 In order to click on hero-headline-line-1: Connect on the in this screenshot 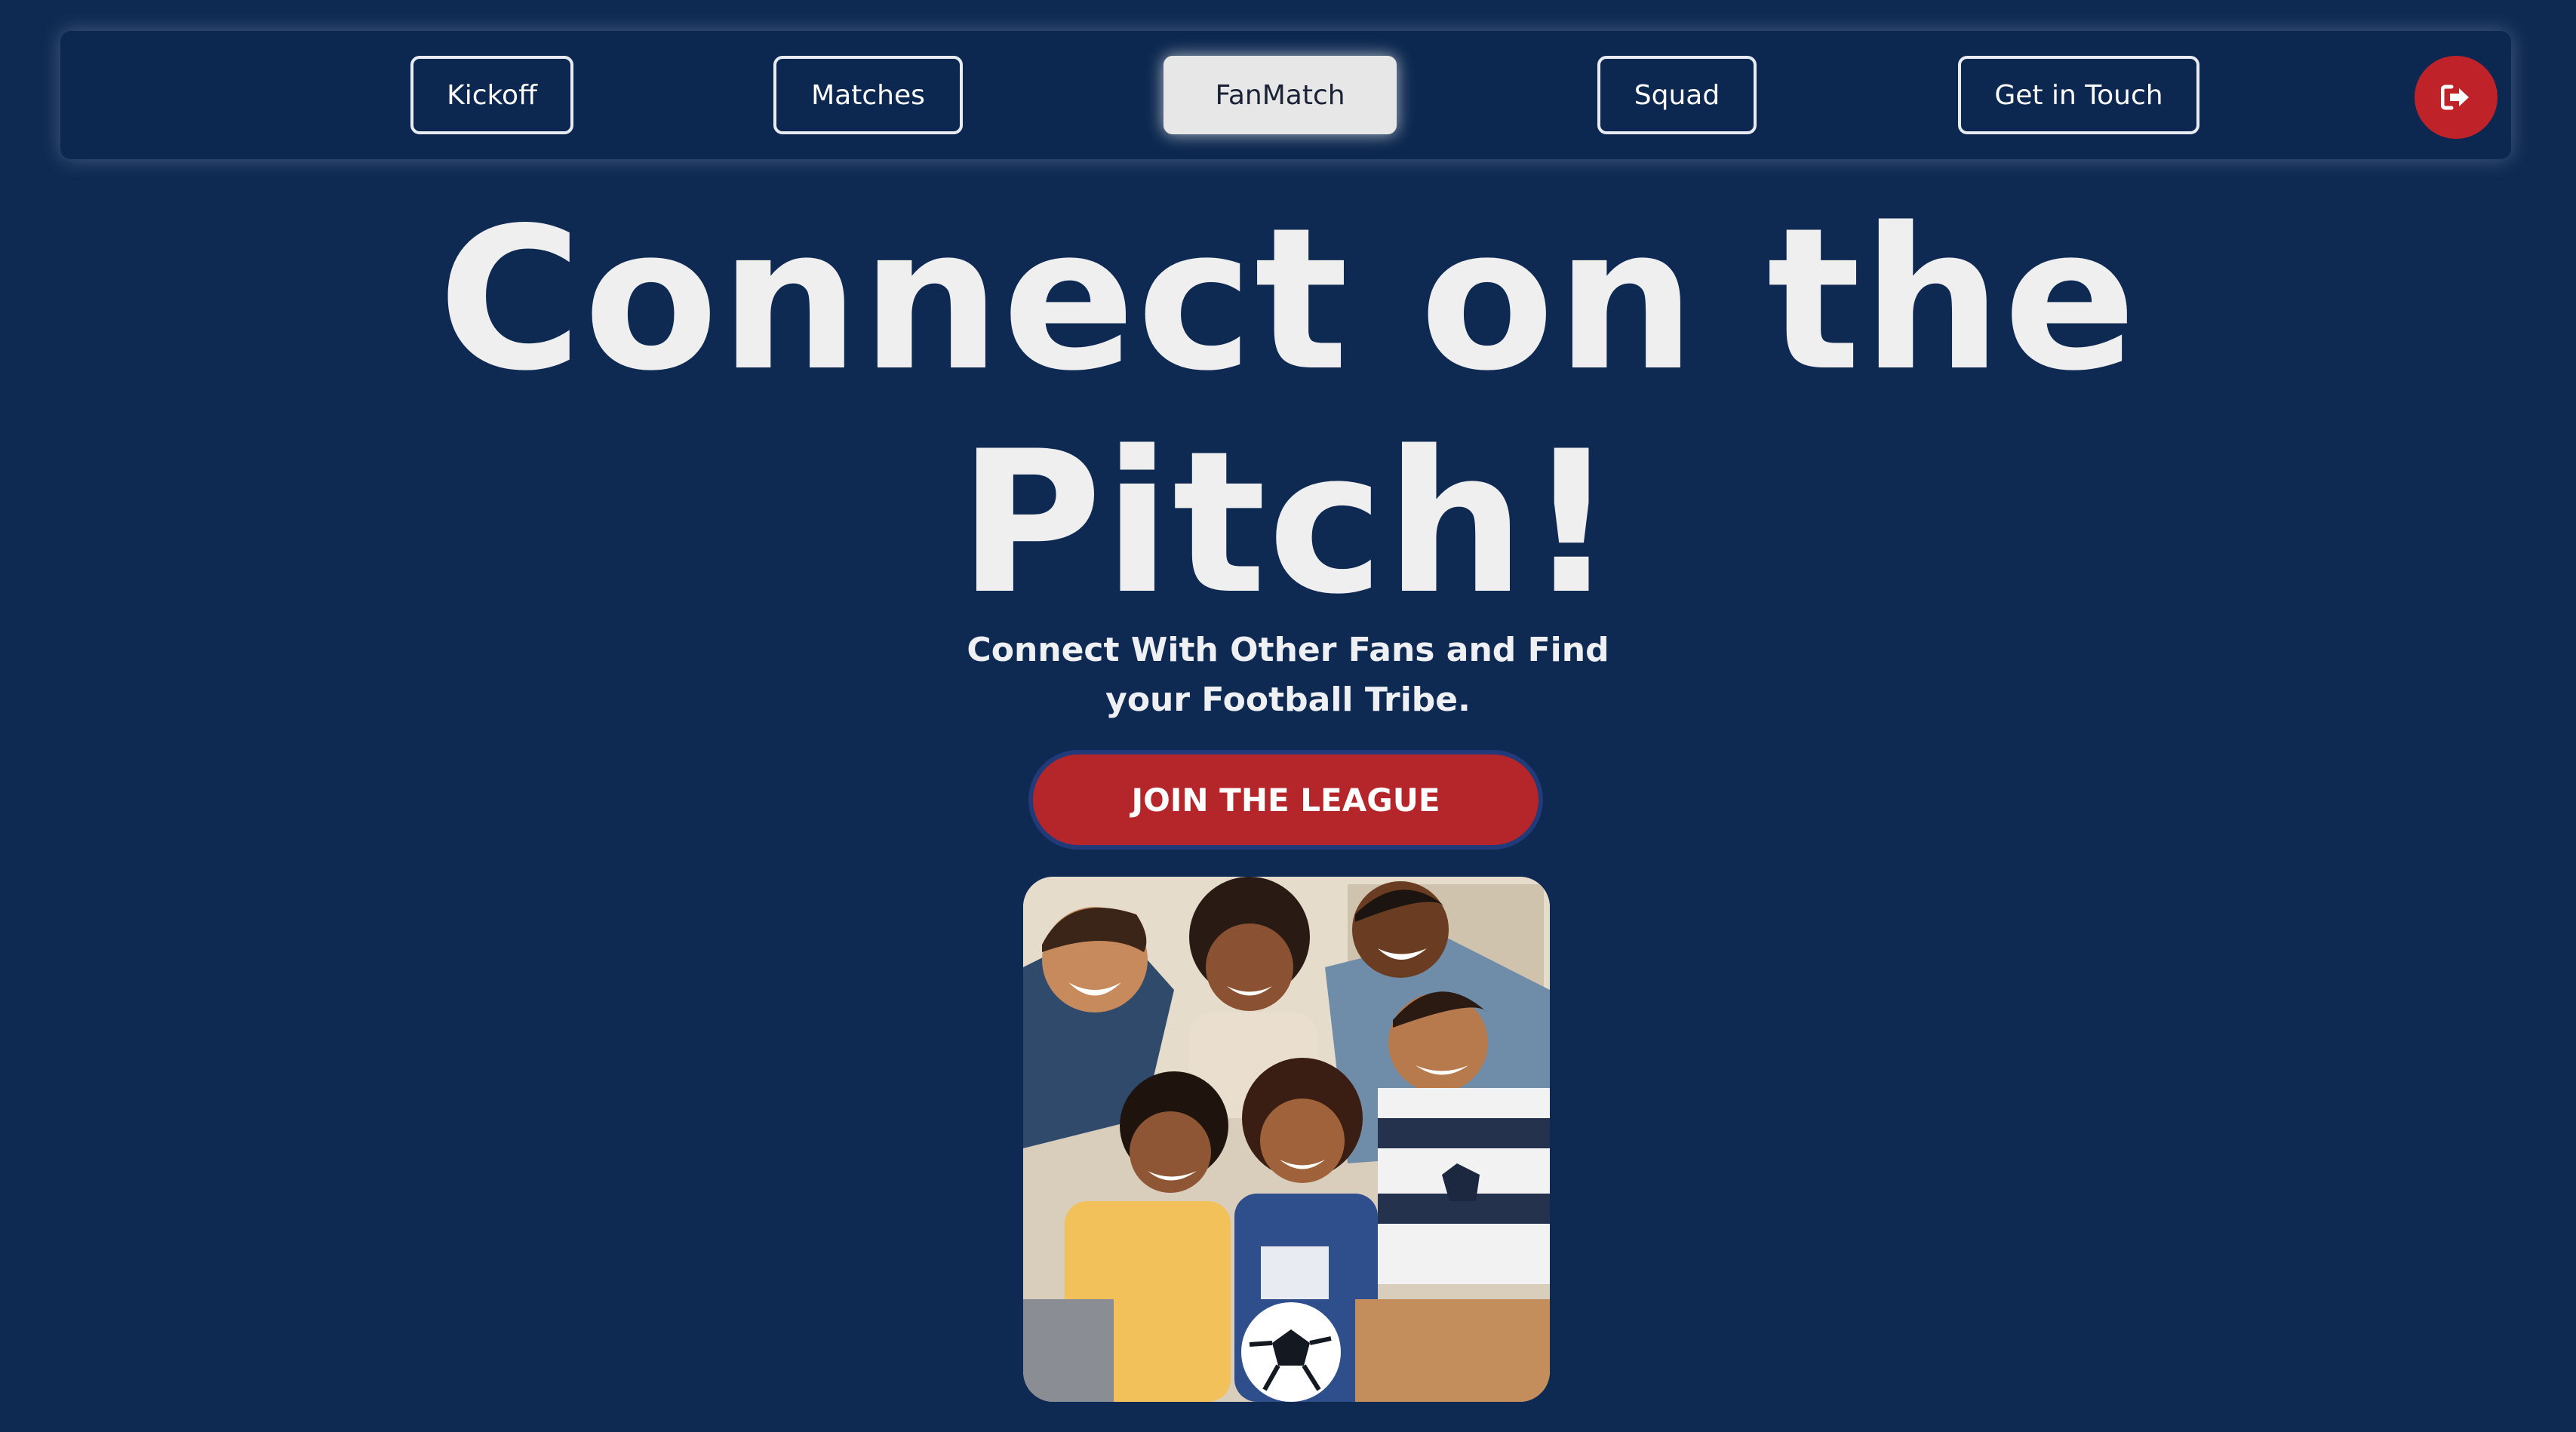, I will do `click(1288, 300)`.